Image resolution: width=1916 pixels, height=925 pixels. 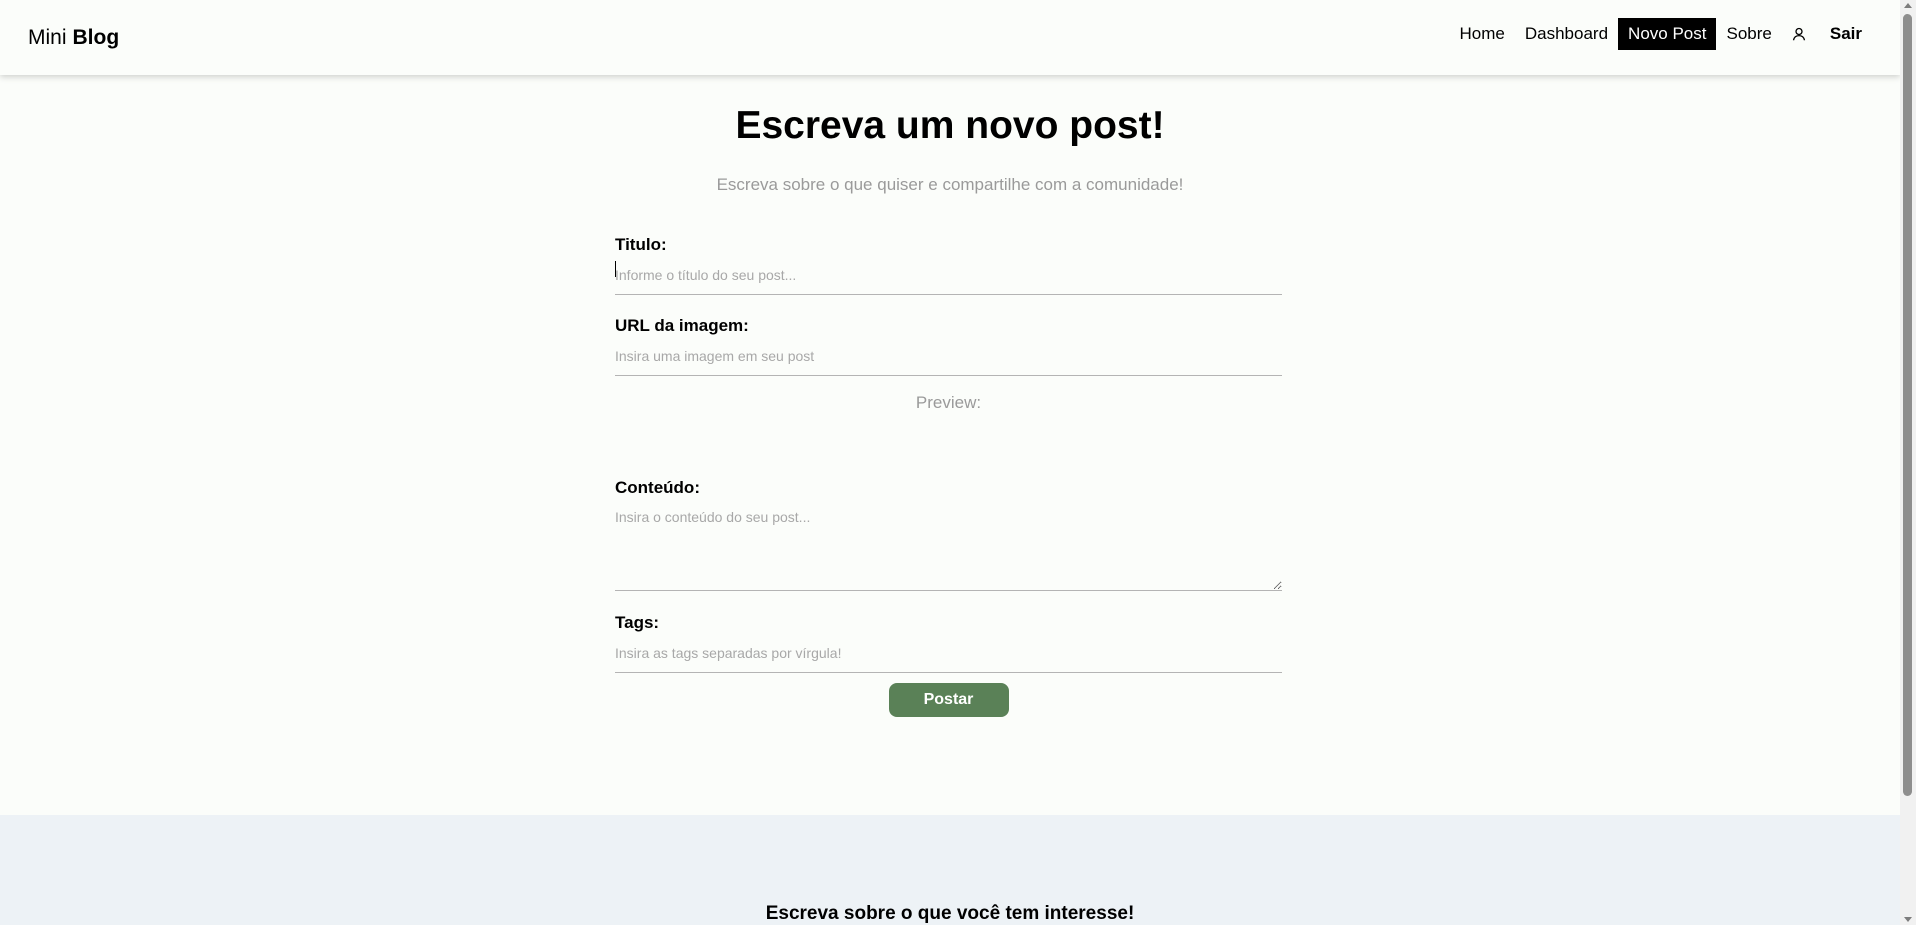 What do you see at coordinates (641, 244) in the screenshot?
I see `title-label: Titulo:` at bounding box center [641, 244].